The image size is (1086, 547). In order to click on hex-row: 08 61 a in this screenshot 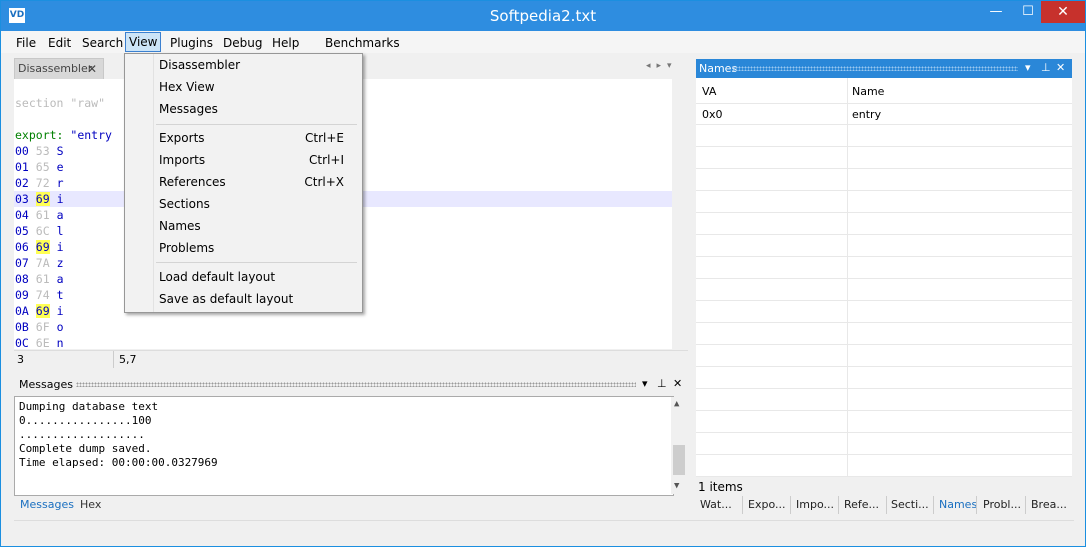, I will do `click(39, 279)`.